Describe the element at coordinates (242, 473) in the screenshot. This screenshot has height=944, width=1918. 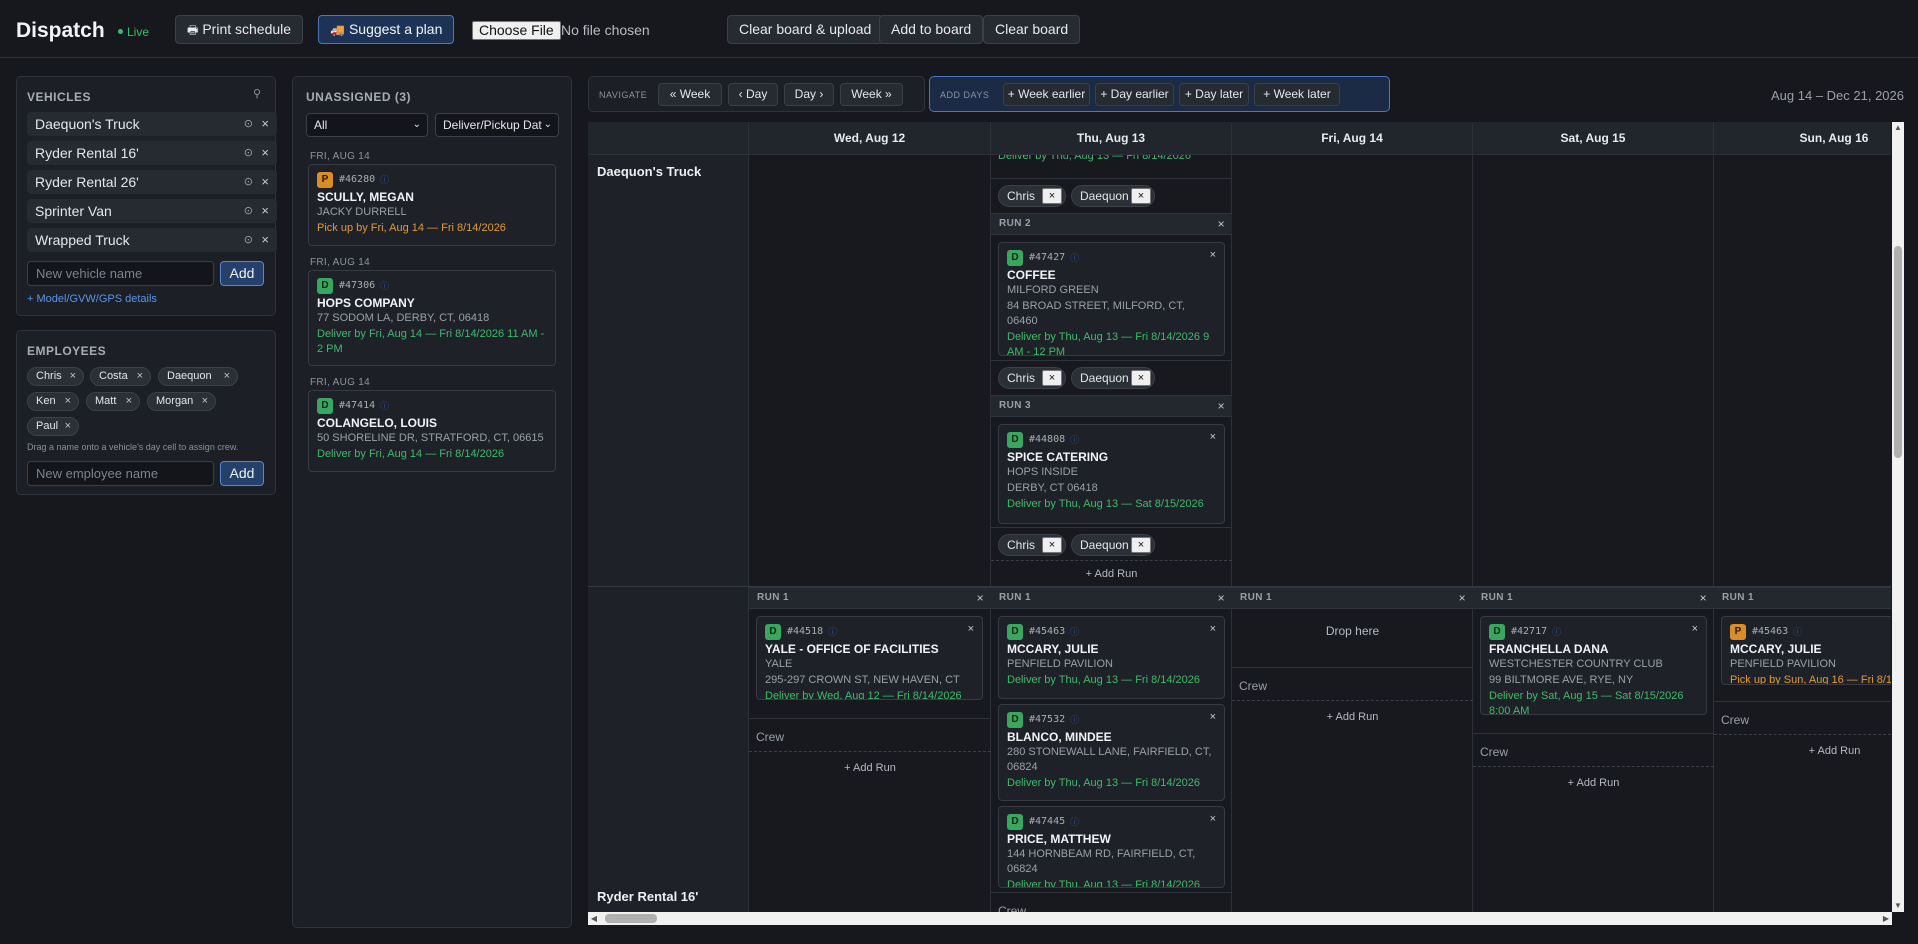
I see `add-employee-button: Add` at that location.